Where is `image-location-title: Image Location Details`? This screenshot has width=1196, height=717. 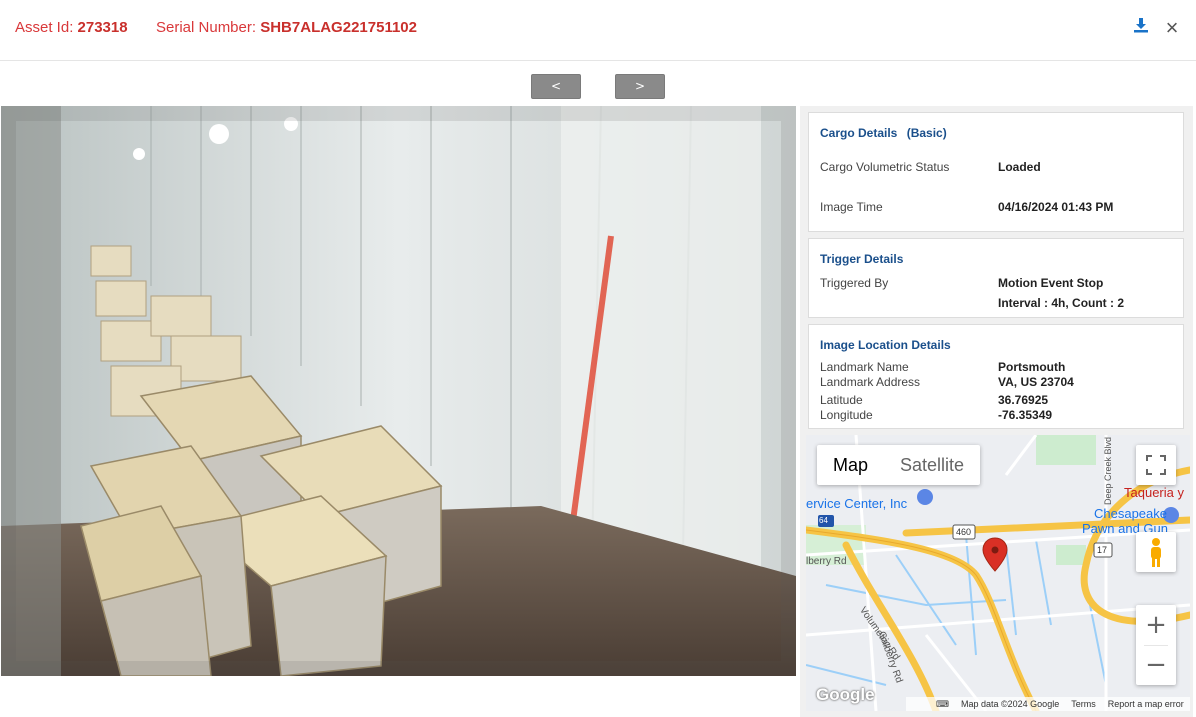
image-location-title: Image Location Details is located at coordinates (885, 345).